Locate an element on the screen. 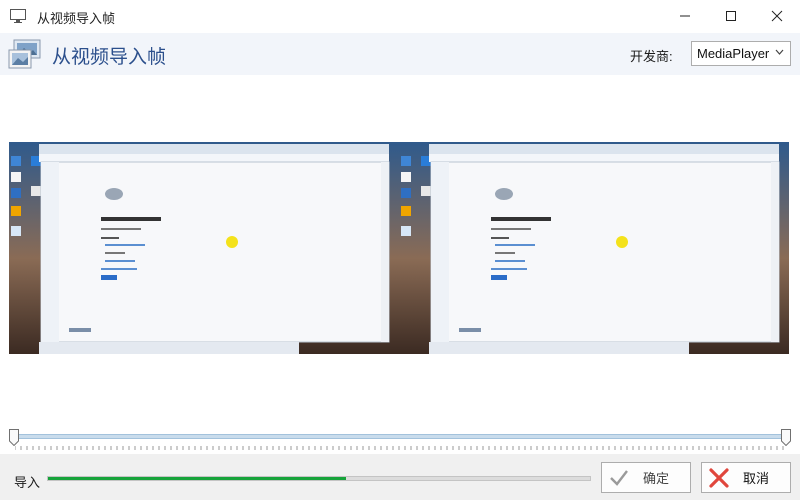 The height and width of the screenshot is (500, 800). monitor-icon is located at coordinates (18, 16).